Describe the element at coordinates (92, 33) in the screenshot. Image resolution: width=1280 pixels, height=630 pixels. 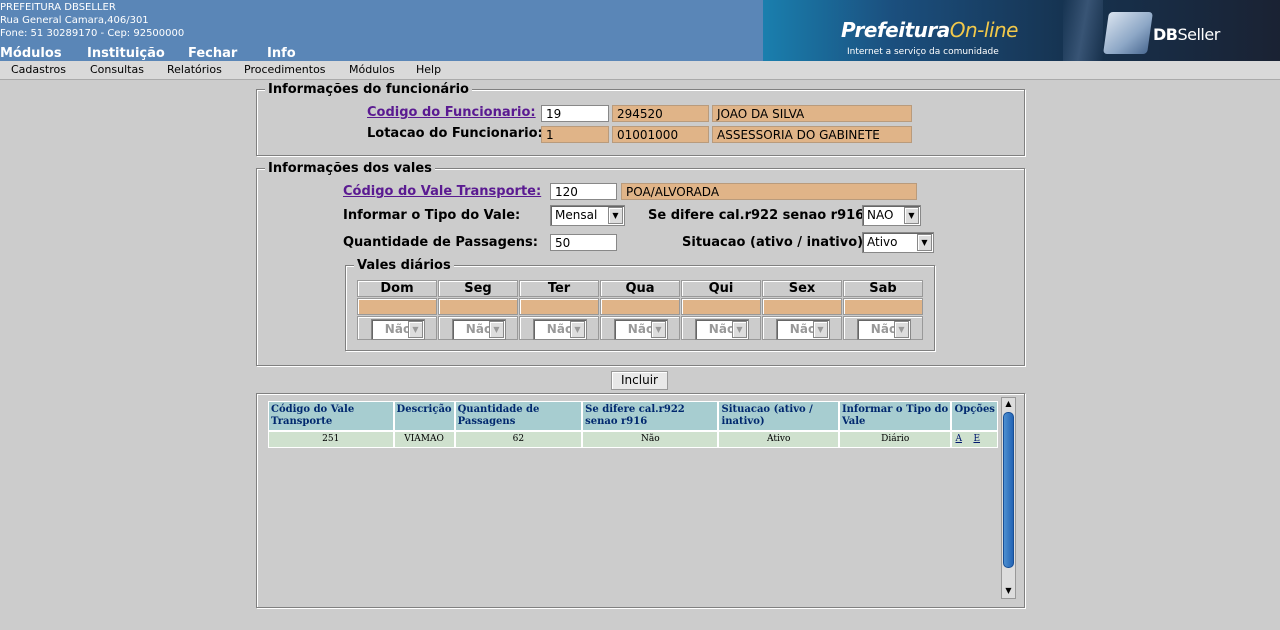
I see `org-contact: Fone: 51 30289170 - Cep: 92500000` at that location.